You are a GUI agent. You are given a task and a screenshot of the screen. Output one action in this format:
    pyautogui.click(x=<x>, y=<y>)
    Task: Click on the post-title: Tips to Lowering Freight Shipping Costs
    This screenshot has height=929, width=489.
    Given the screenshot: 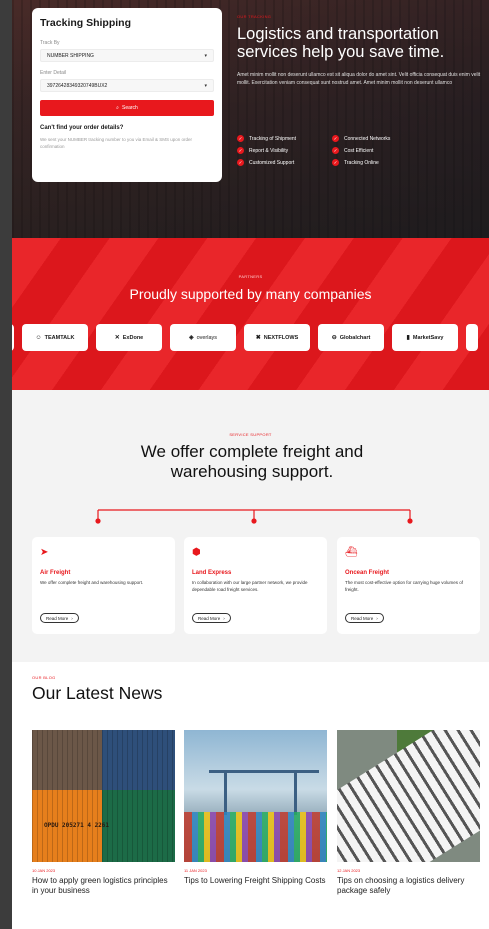 What is the action you would take?
    pyautogui.click(x=255, y=881)
    